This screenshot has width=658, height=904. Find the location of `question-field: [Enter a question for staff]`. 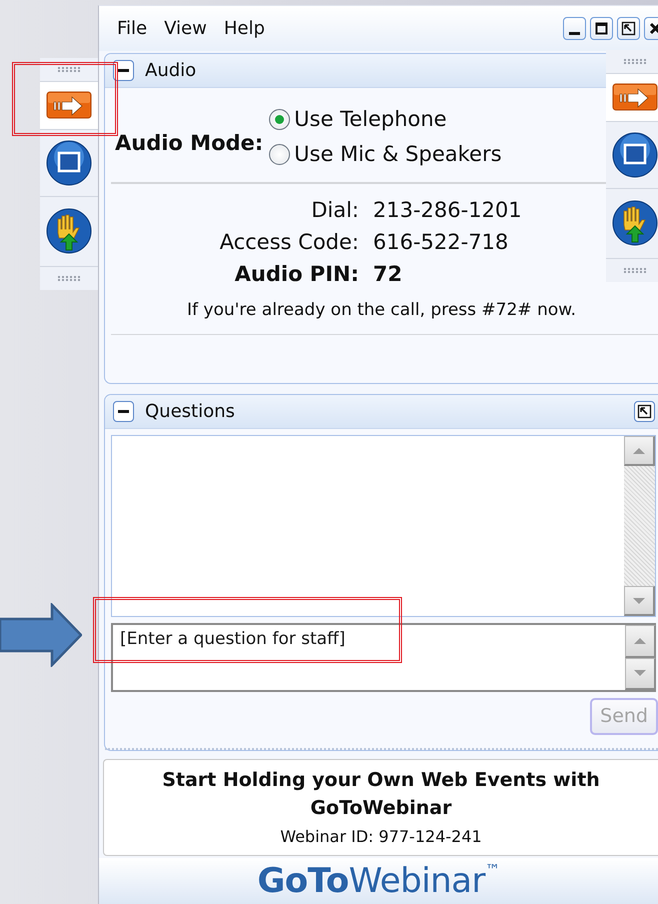

question-field: [Enter a question for staff] is located at coordinates (368, 657).